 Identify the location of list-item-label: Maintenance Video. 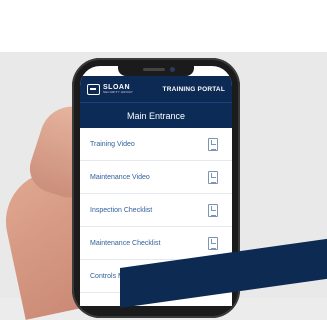
(120, 177).